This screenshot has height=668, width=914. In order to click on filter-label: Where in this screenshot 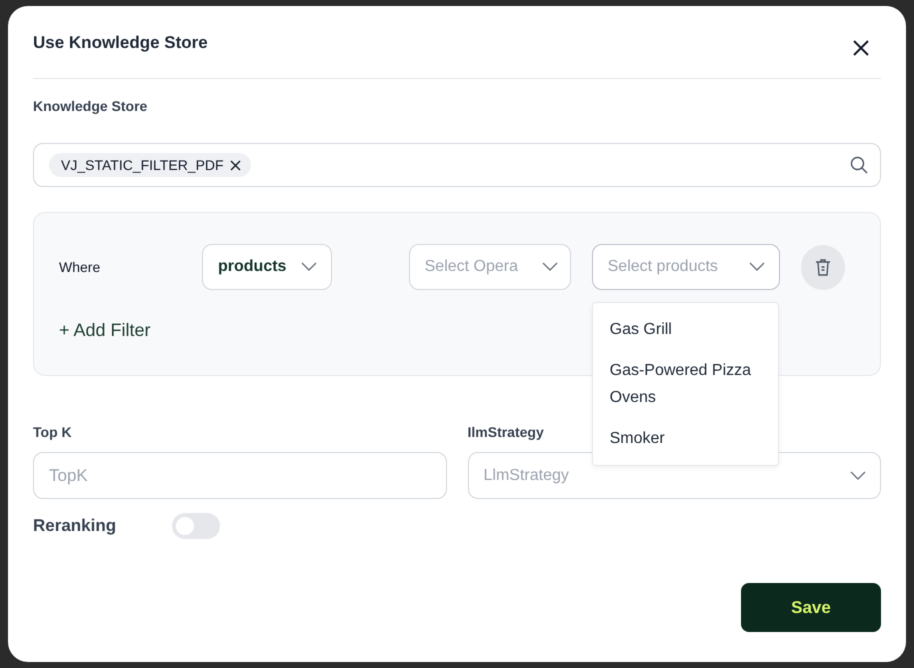, I will do `click(80, 267)`.